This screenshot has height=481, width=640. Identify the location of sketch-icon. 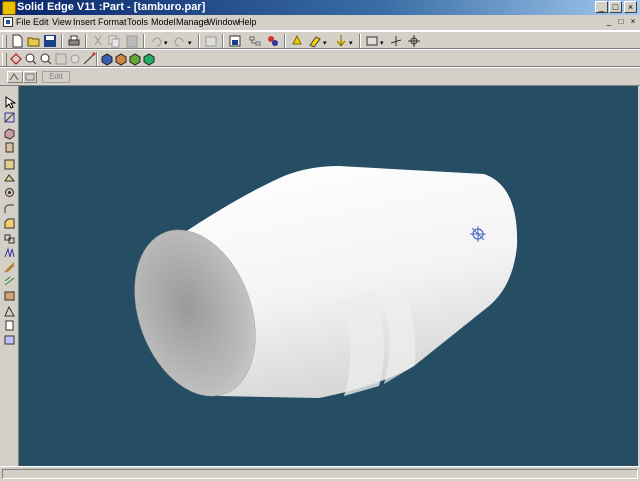
(9, 117).